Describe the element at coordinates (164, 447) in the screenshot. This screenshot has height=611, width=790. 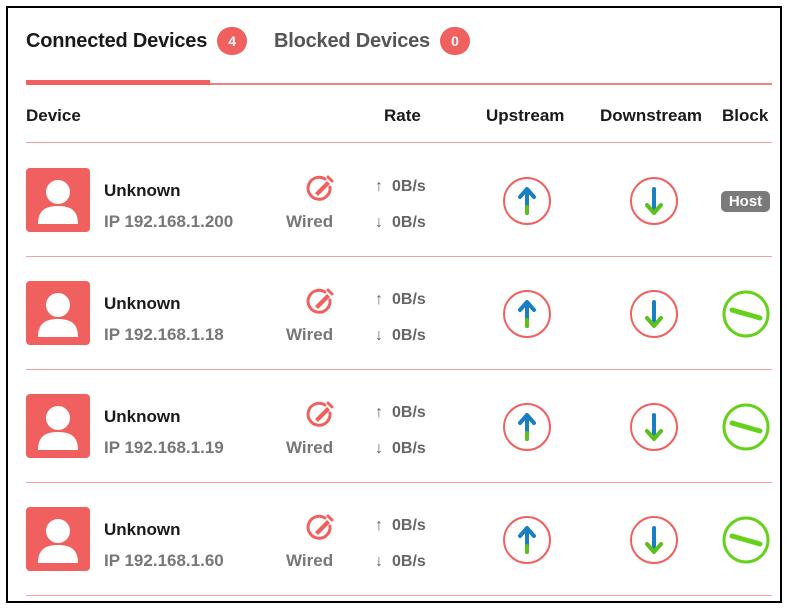
I see `device-ip: IP 192.168.1.19` at that location.